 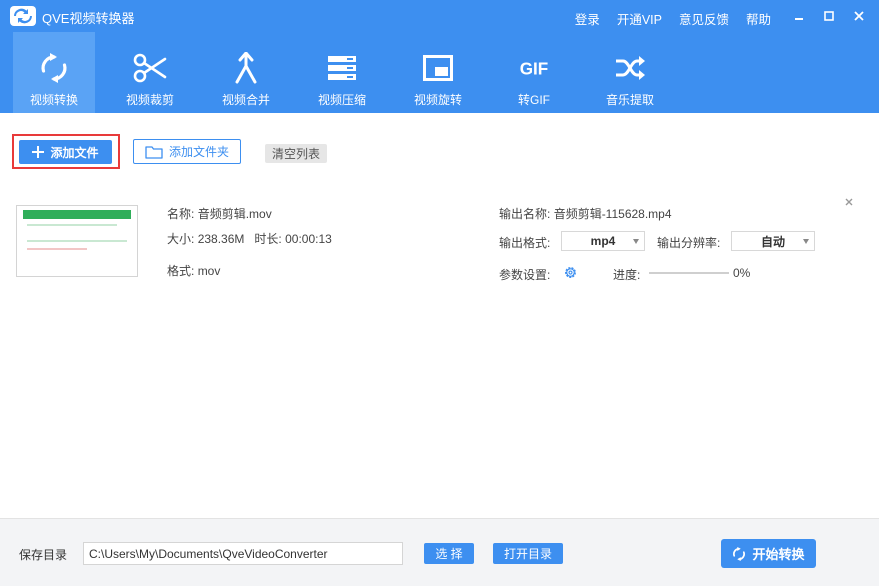 I want to click on file-duration: 00:00:13, so click(x=308, y=239).